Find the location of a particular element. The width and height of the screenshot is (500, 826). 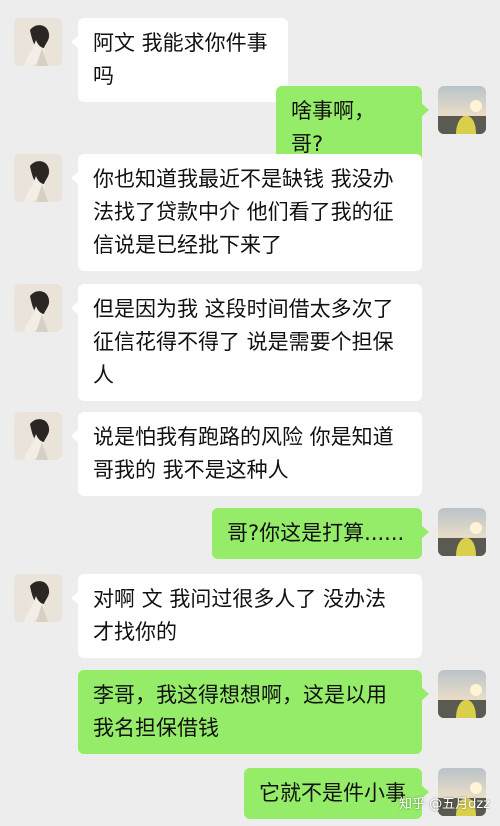

incoming-message-bubble: 说是怕我有跑路的风险 你是知道哥我的 我不是这种人 is located at coordinates (246, 454).